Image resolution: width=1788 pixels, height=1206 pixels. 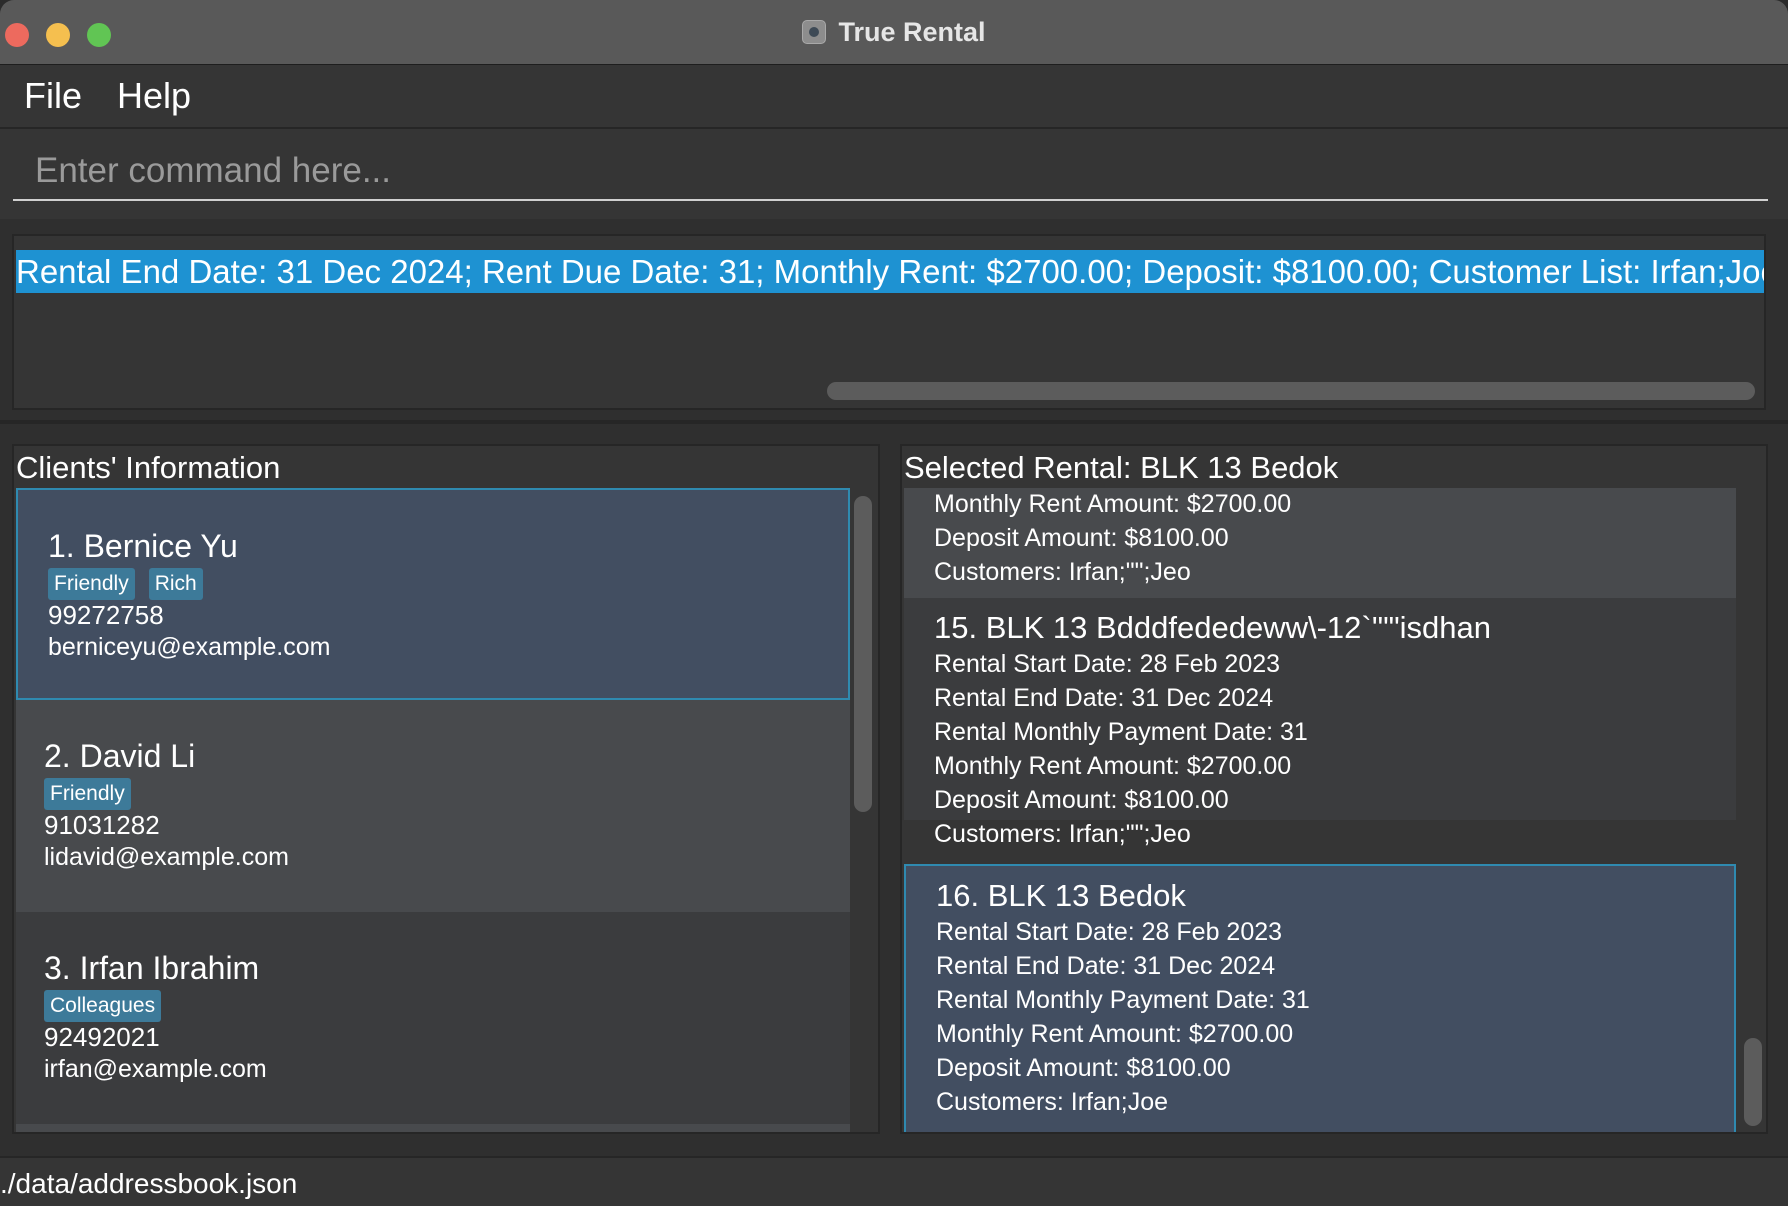 I want to click on rentals-vertical-scrollbar, so click(x=1753, y=1082).